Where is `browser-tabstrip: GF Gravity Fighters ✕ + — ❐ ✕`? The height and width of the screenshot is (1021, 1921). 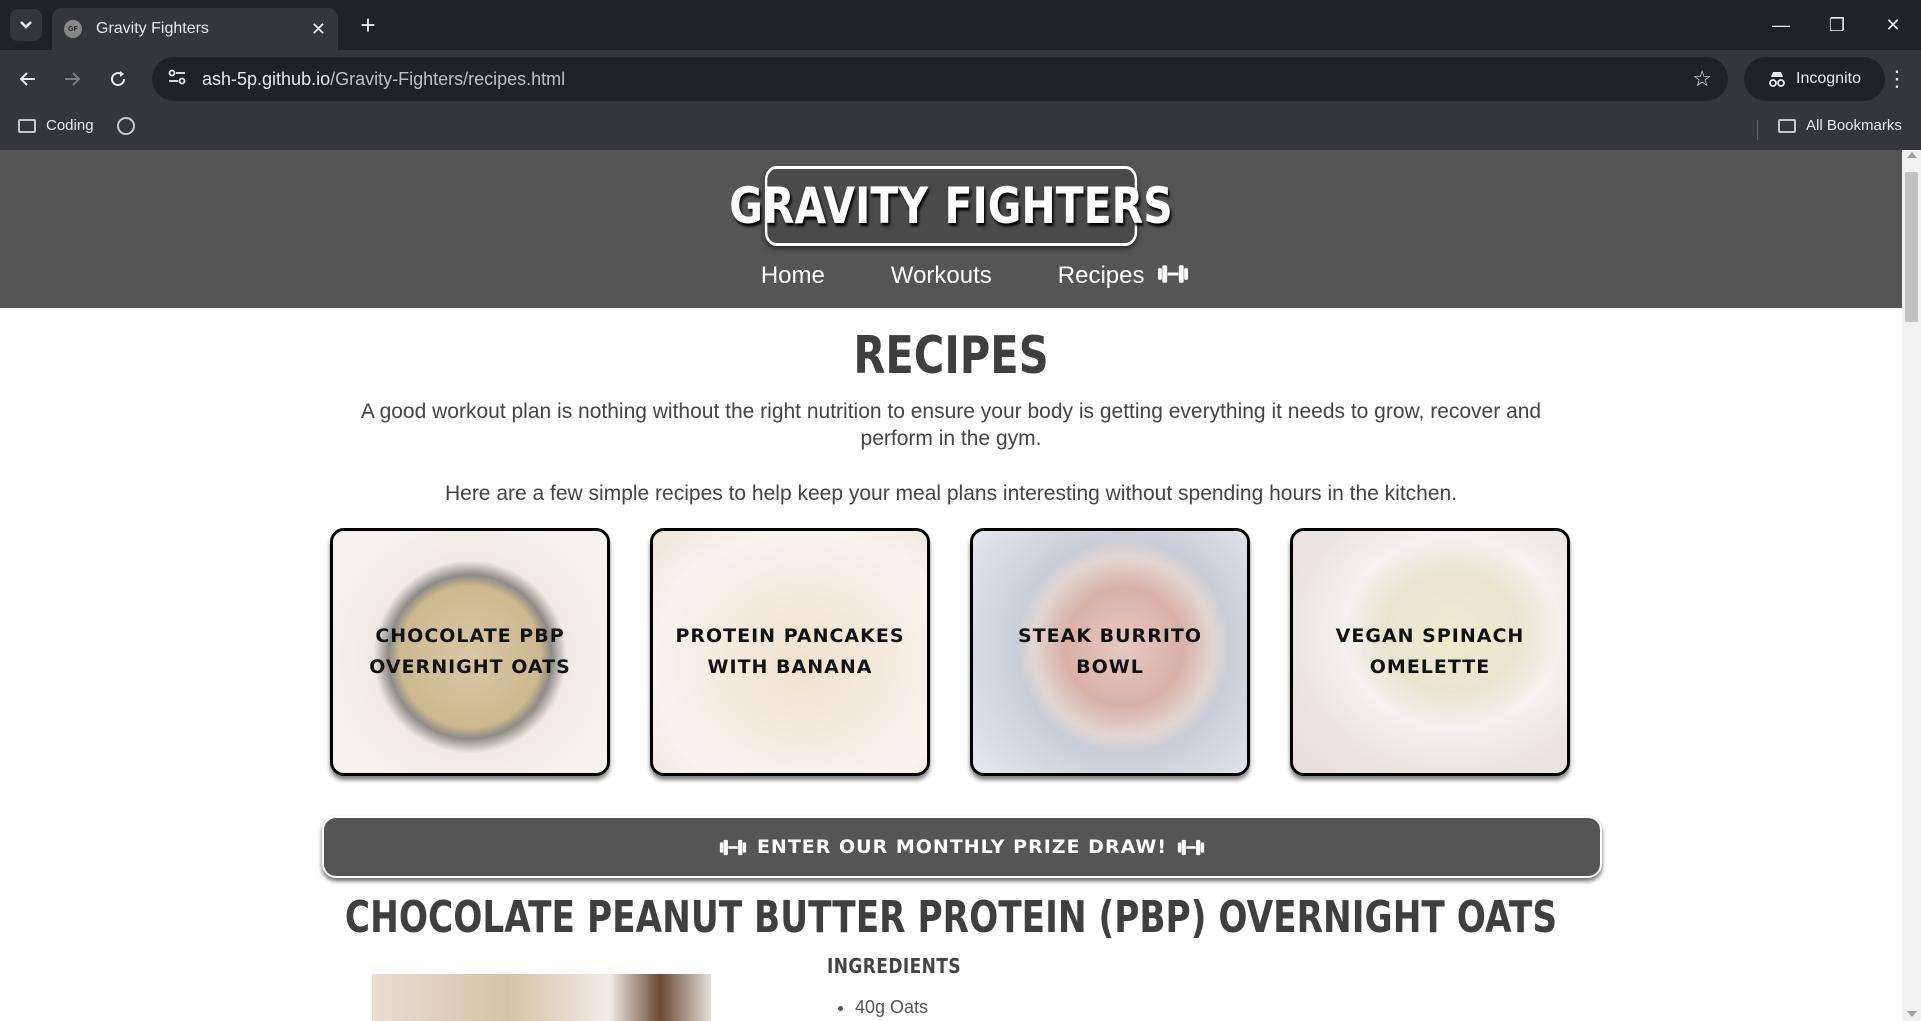 browser-tabstrip: GF Gravity Fighters ✕ + — ❐ ✕ is located at coordinates (960, 25).